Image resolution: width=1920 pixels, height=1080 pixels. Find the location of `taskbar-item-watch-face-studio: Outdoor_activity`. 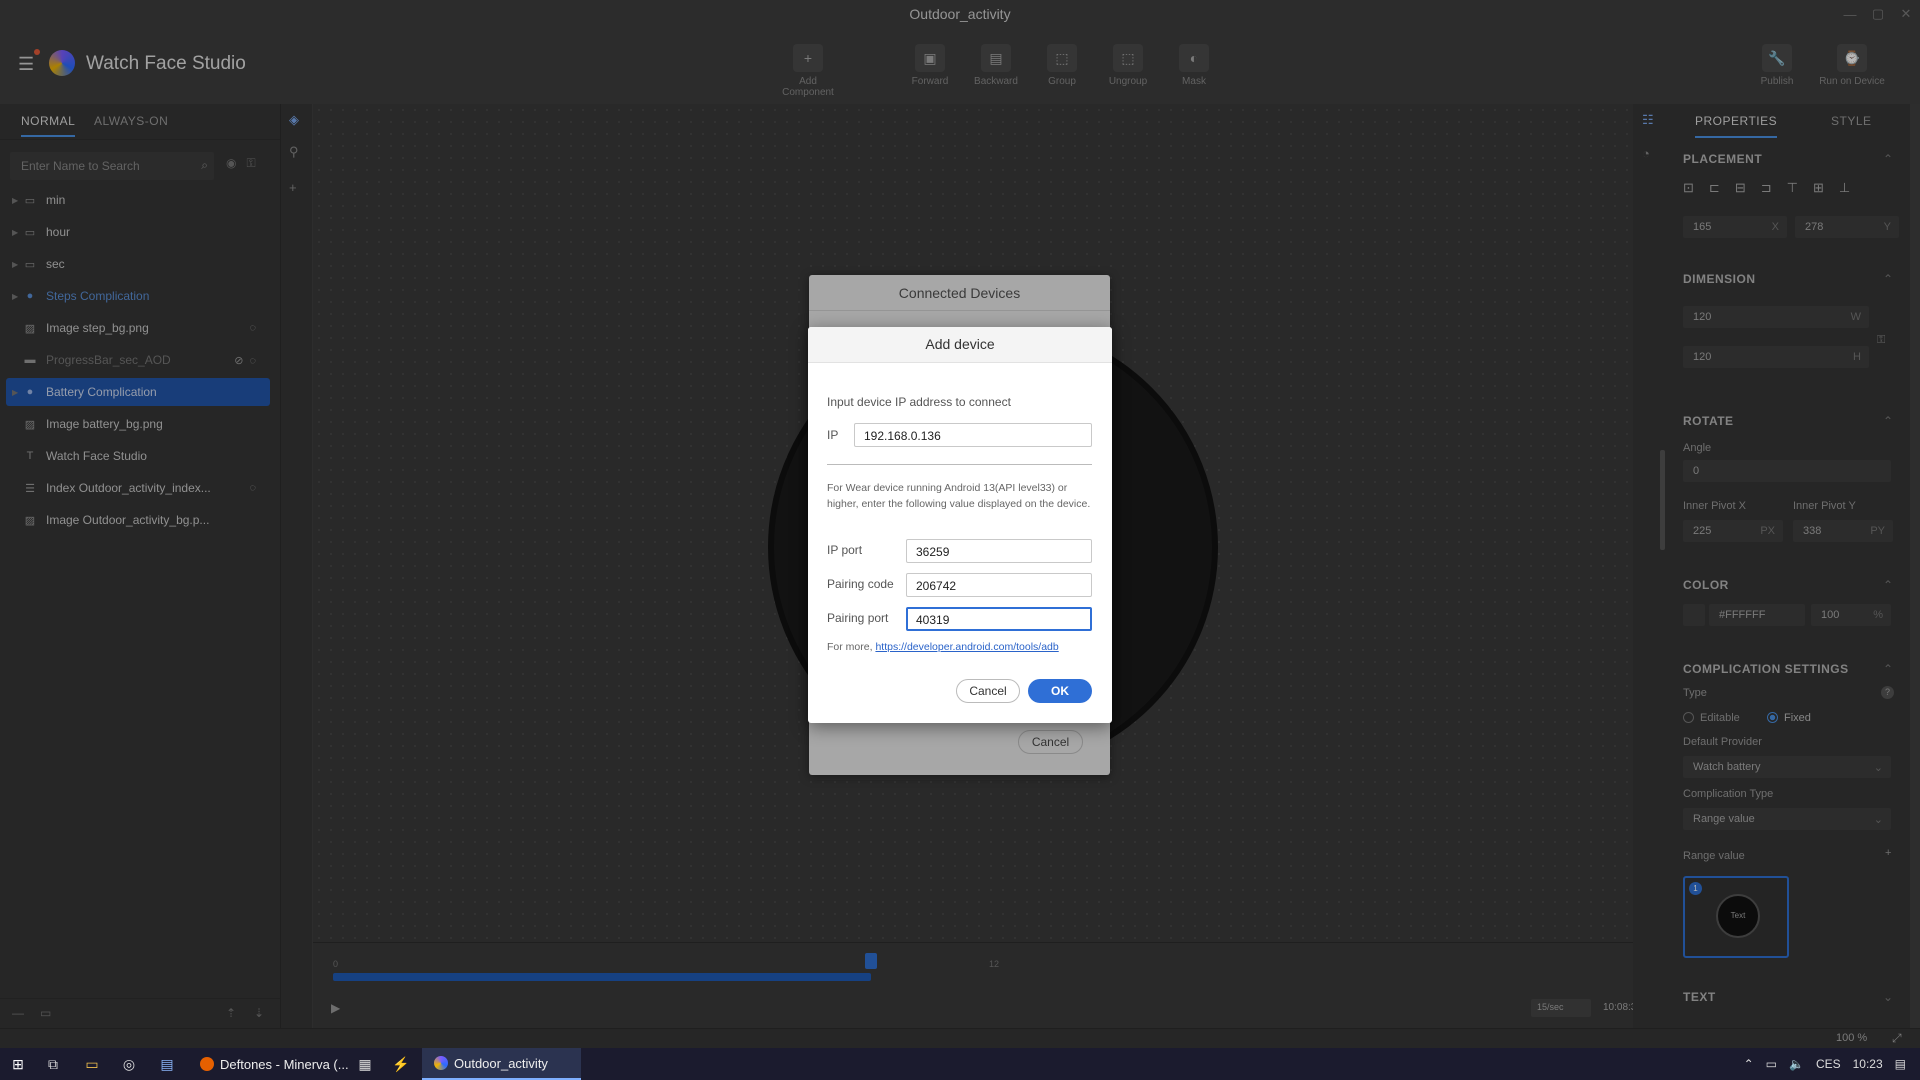

taskbar-item-watch-face-studio: Outdoor_activity is located at coordinates (501, 1064).